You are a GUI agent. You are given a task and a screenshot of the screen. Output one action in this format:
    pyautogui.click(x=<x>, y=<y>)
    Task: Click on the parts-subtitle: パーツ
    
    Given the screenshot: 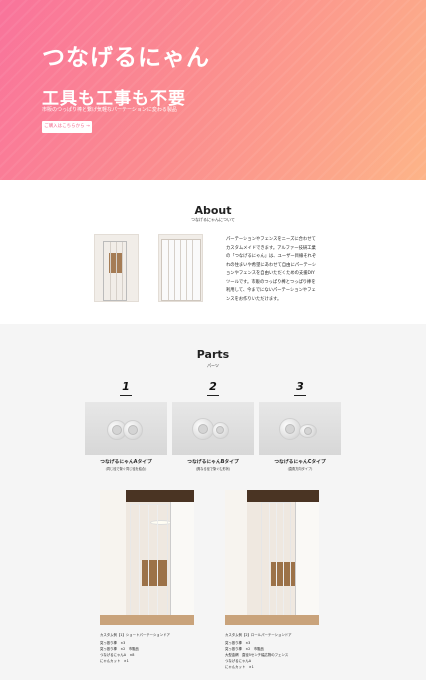 What is the action you would take?
    pyautogui.click(x=213, y=365)
    